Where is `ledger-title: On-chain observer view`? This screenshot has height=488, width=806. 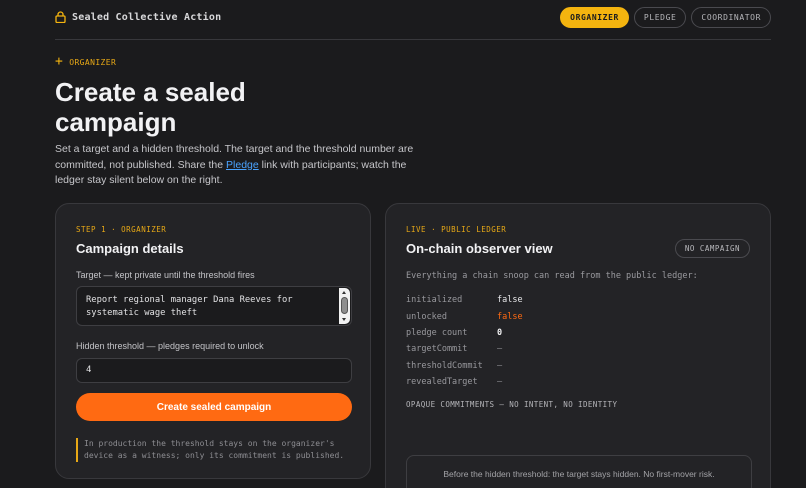
ledger-title: On-chain observer view is located at coordinates (479, 248).